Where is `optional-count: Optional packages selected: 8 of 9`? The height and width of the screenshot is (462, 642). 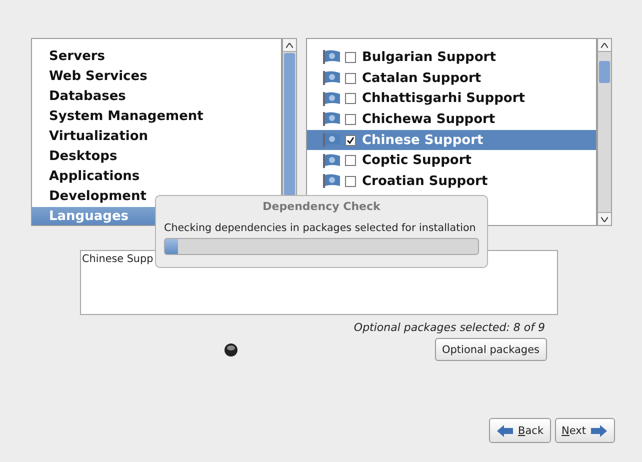 optional-count: Optional packages selected: 8 of 9 is located at coordinates (448, 327).